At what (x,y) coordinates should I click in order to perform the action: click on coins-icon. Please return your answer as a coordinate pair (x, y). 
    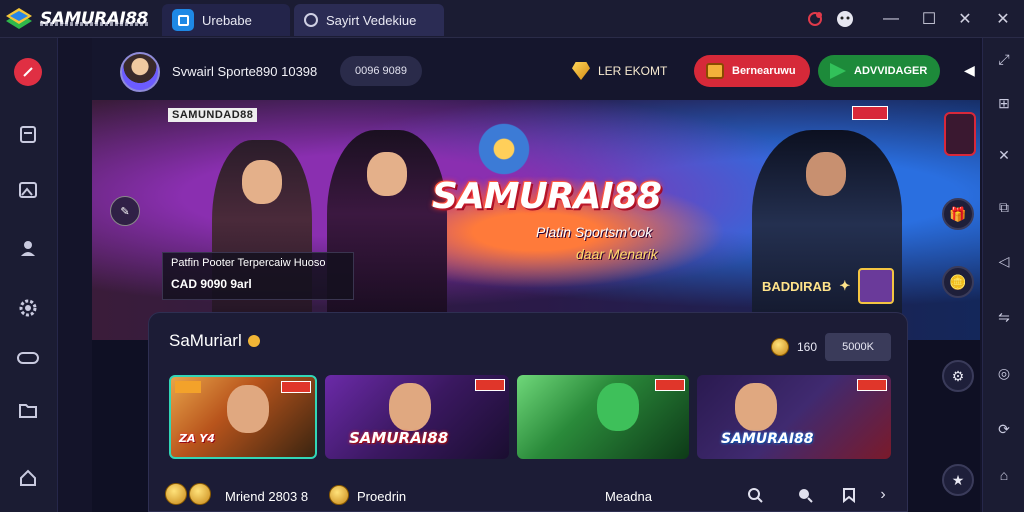
    Looking at the image, I should click on (188, 494).